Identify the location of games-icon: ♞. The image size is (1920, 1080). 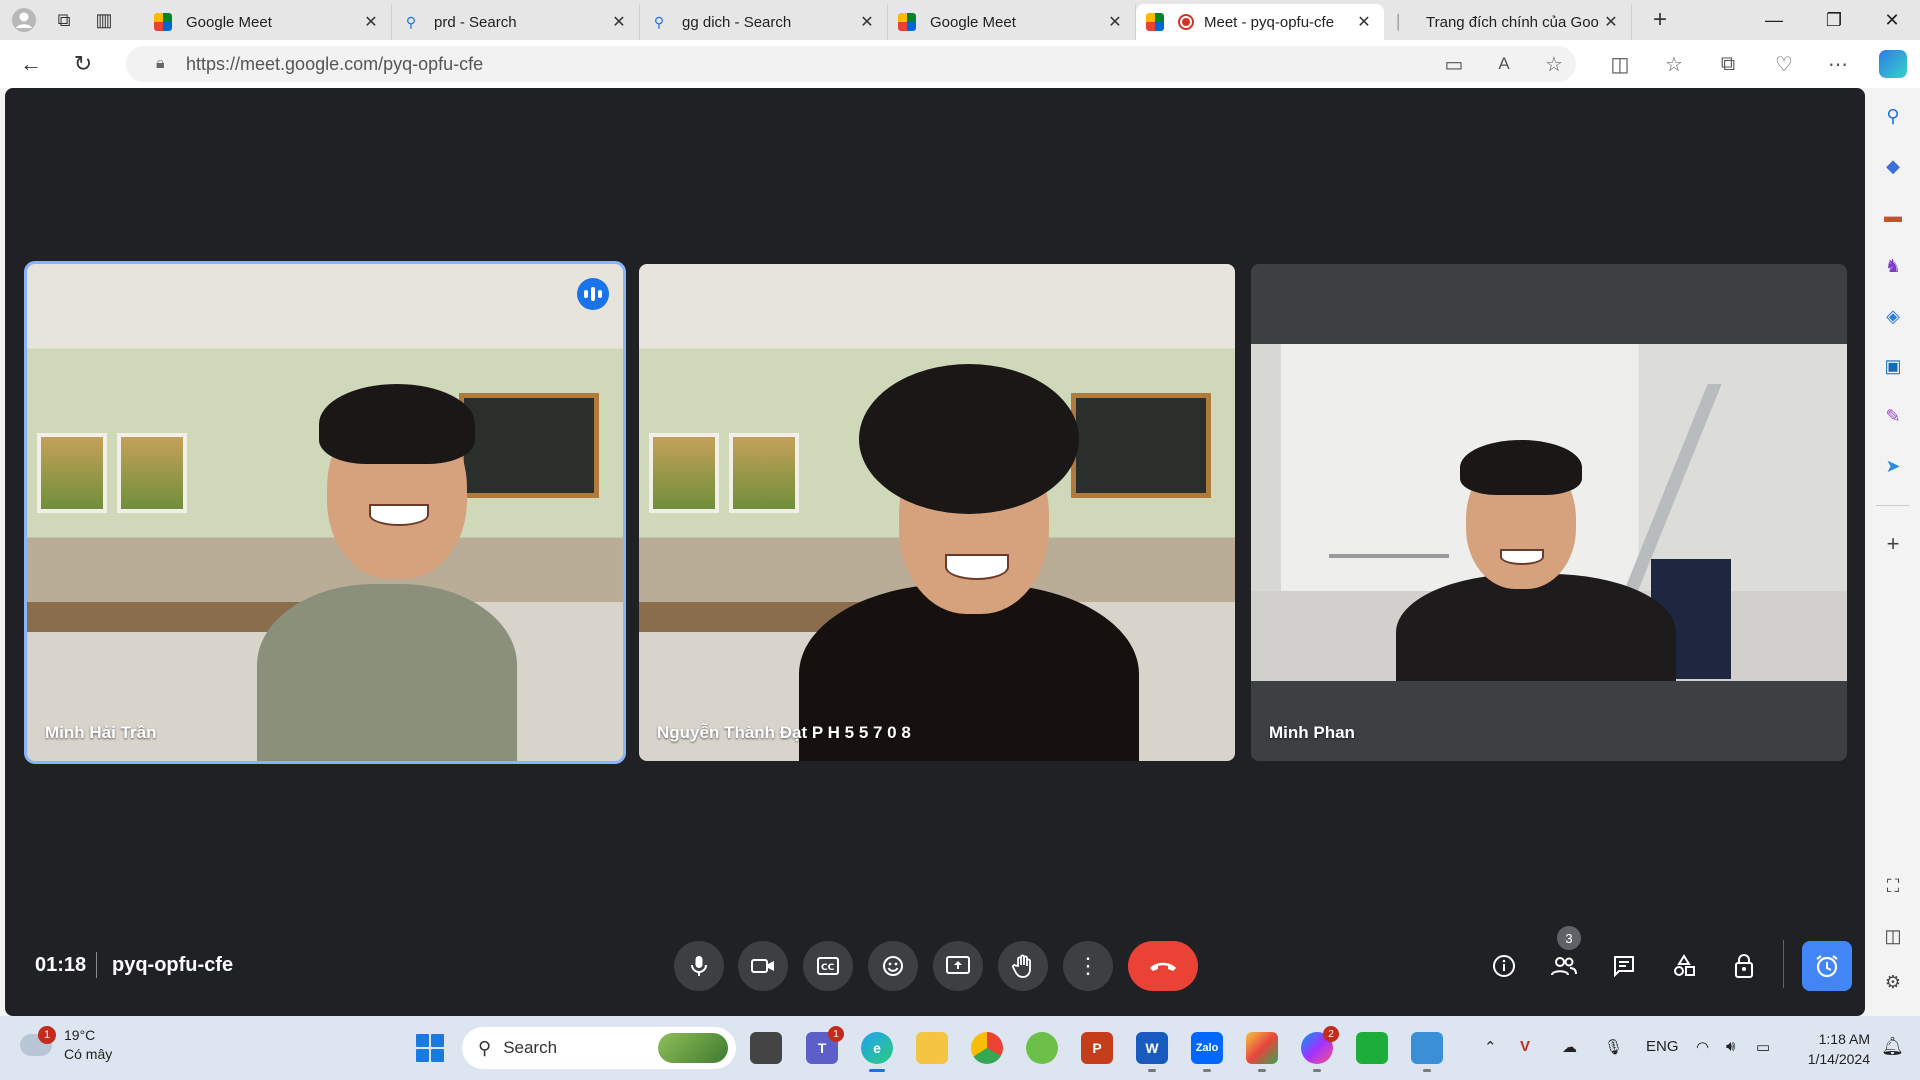
(1893, 266).